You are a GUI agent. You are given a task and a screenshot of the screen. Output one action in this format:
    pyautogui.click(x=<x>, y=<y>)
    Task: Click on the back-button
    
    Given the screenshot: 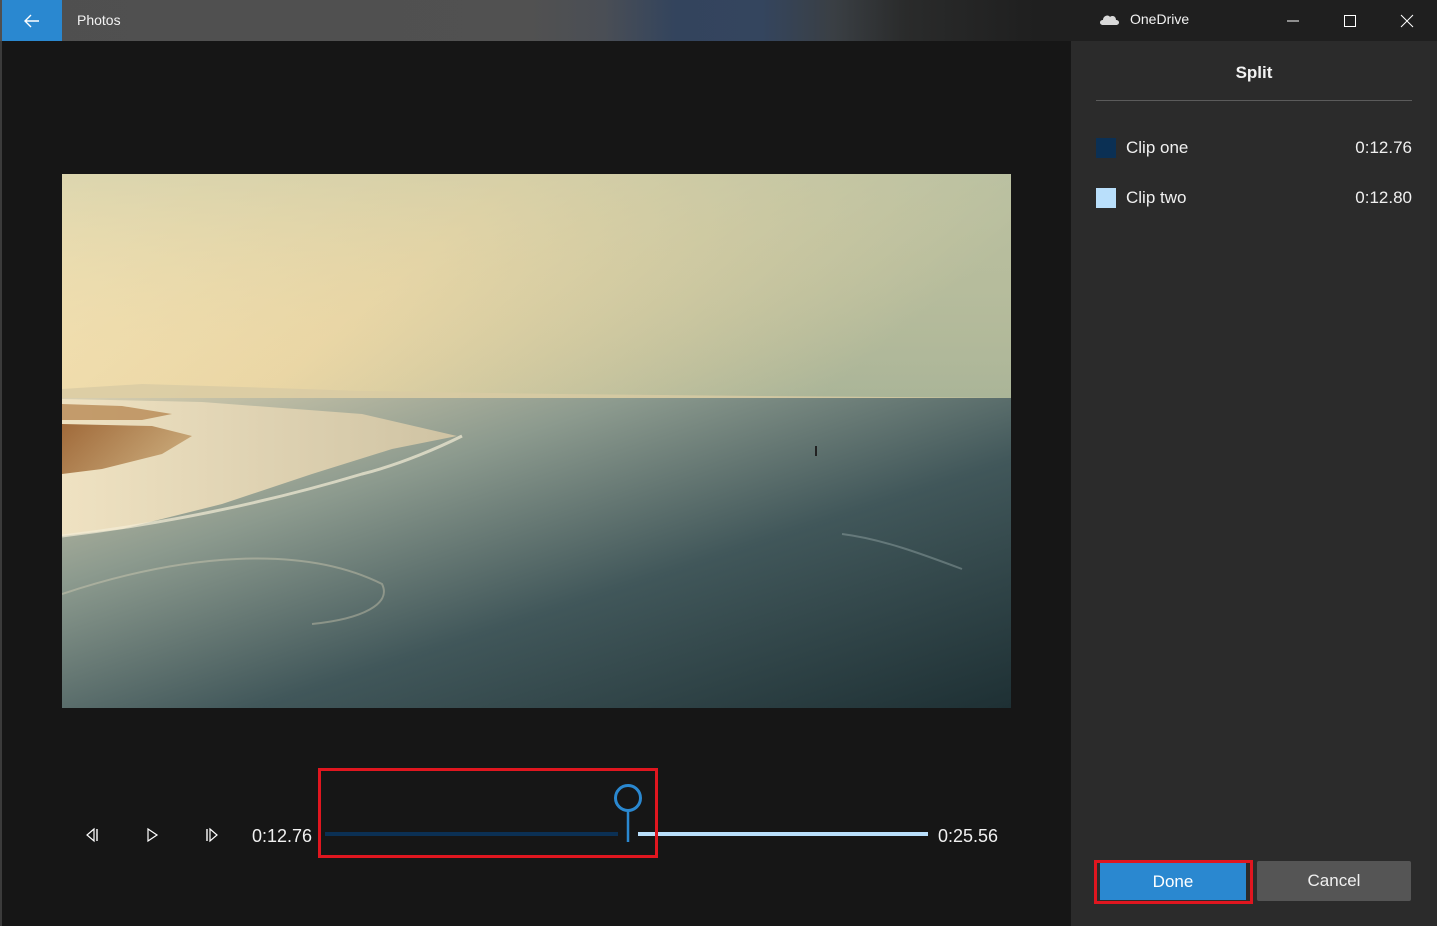 What is the action you would take?
    pyautogui.click(x=32, y=20)
    